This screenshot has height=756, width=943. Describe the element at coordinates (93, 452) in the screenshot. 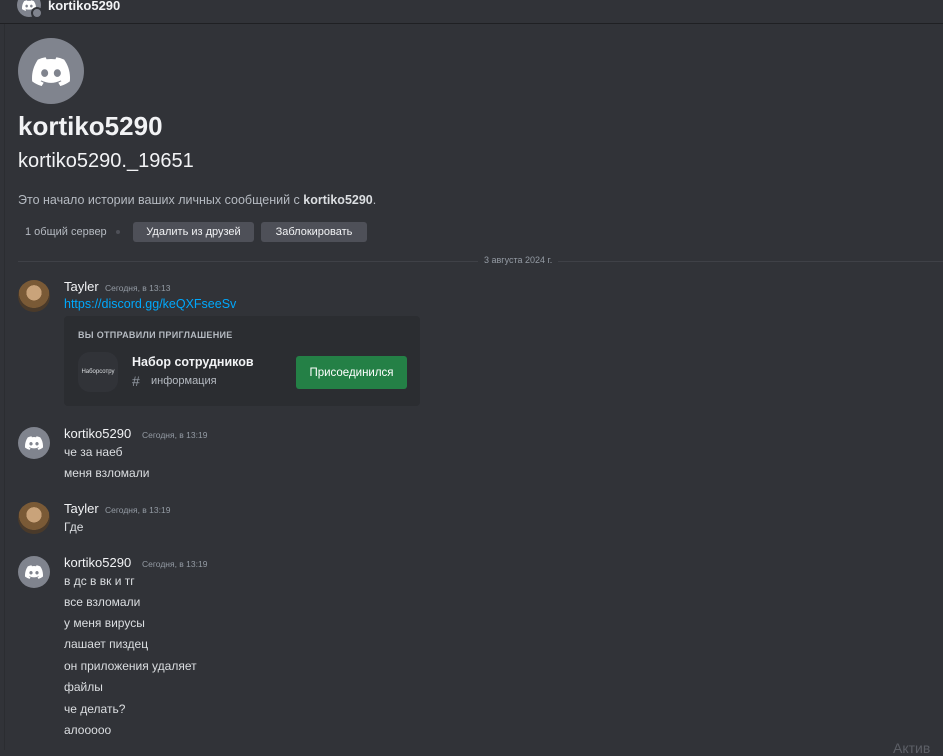

I see `message-line: че за наеб` at that location.